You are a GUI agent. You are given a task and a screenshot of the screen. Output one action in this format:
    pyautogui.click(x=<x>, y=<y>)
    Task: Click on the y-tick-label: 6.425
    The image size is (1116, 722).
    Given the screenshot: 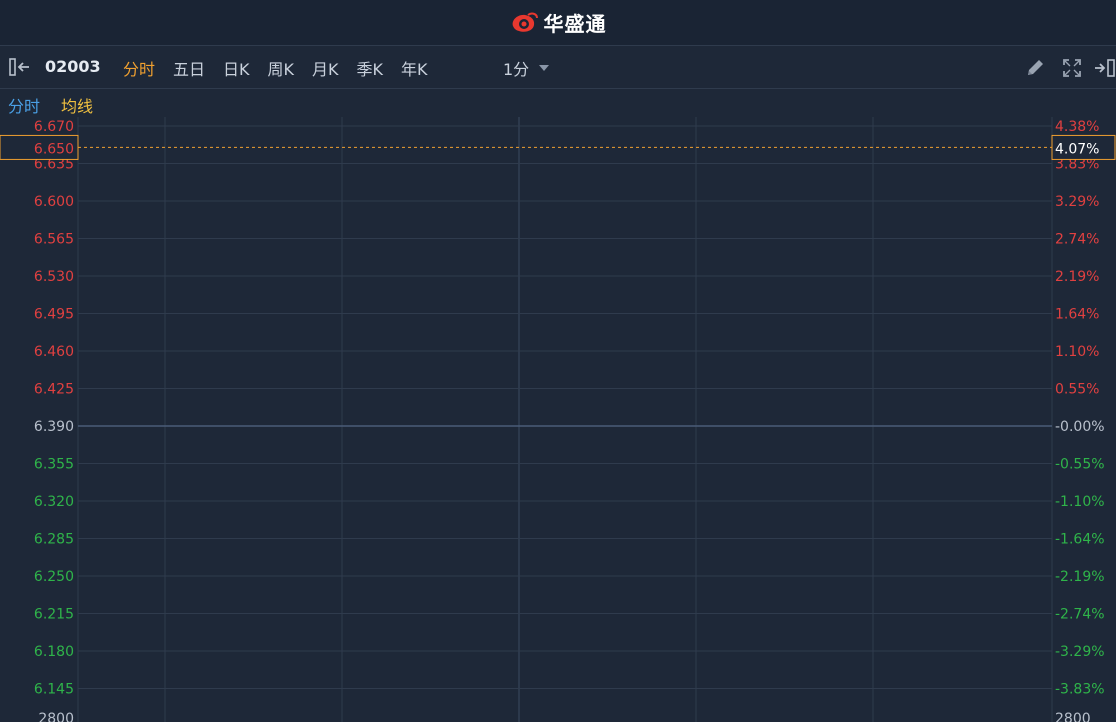 What is the action you would take?
    pyautogui.click(x=54, y=390)
    